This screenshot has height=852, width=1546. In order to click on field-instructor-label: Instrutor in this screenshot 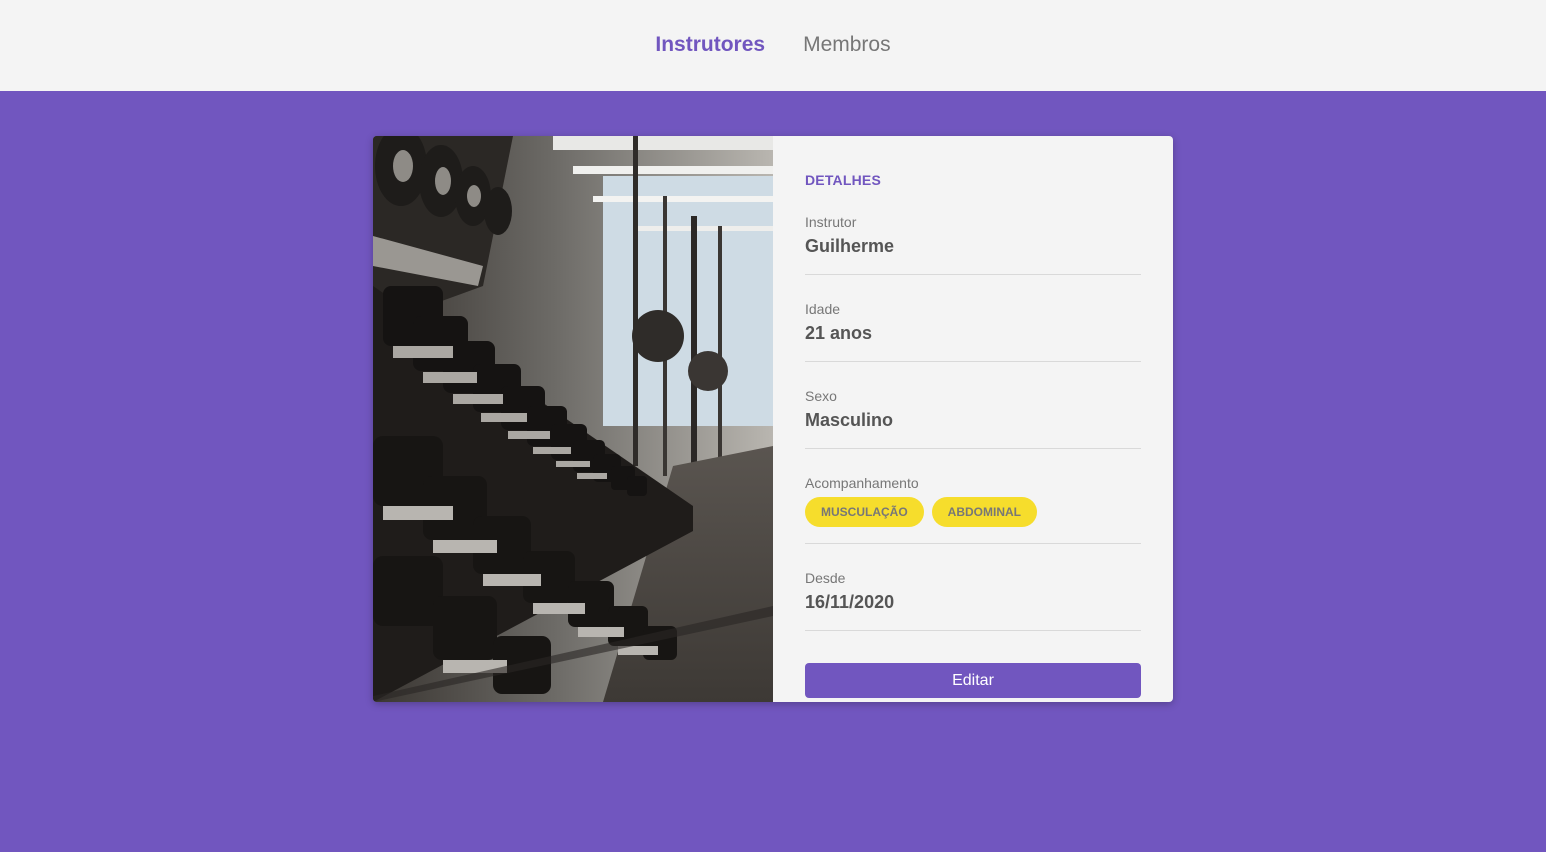, I will do `click(831, 222)`.